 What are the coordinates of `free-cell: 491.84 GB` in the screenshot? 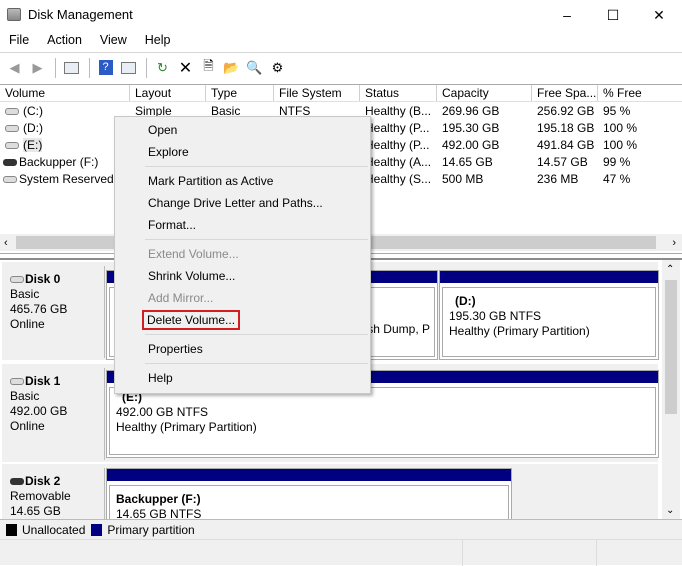 It's located at (566, 144).